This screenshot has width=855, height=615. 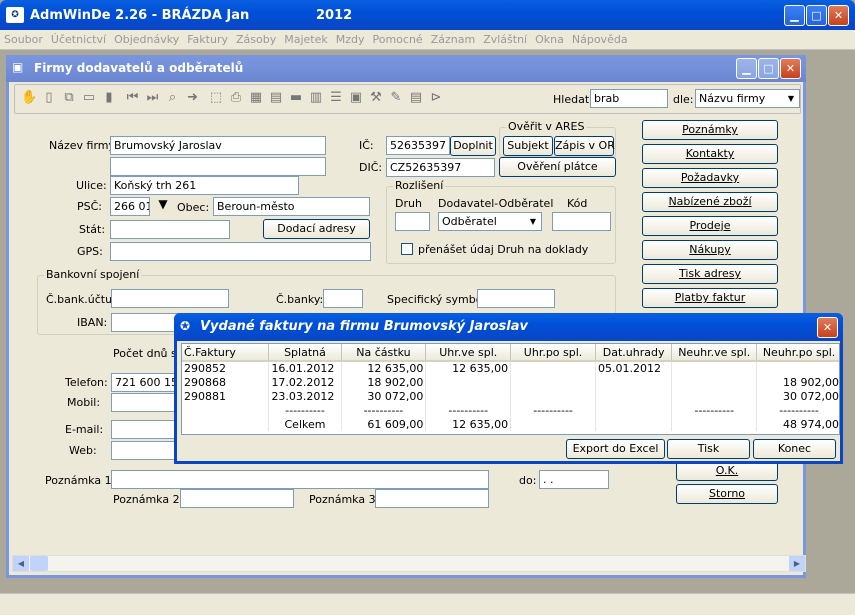 I want to click on arrow-right-icon: ➜, so click(x=193, y=98).